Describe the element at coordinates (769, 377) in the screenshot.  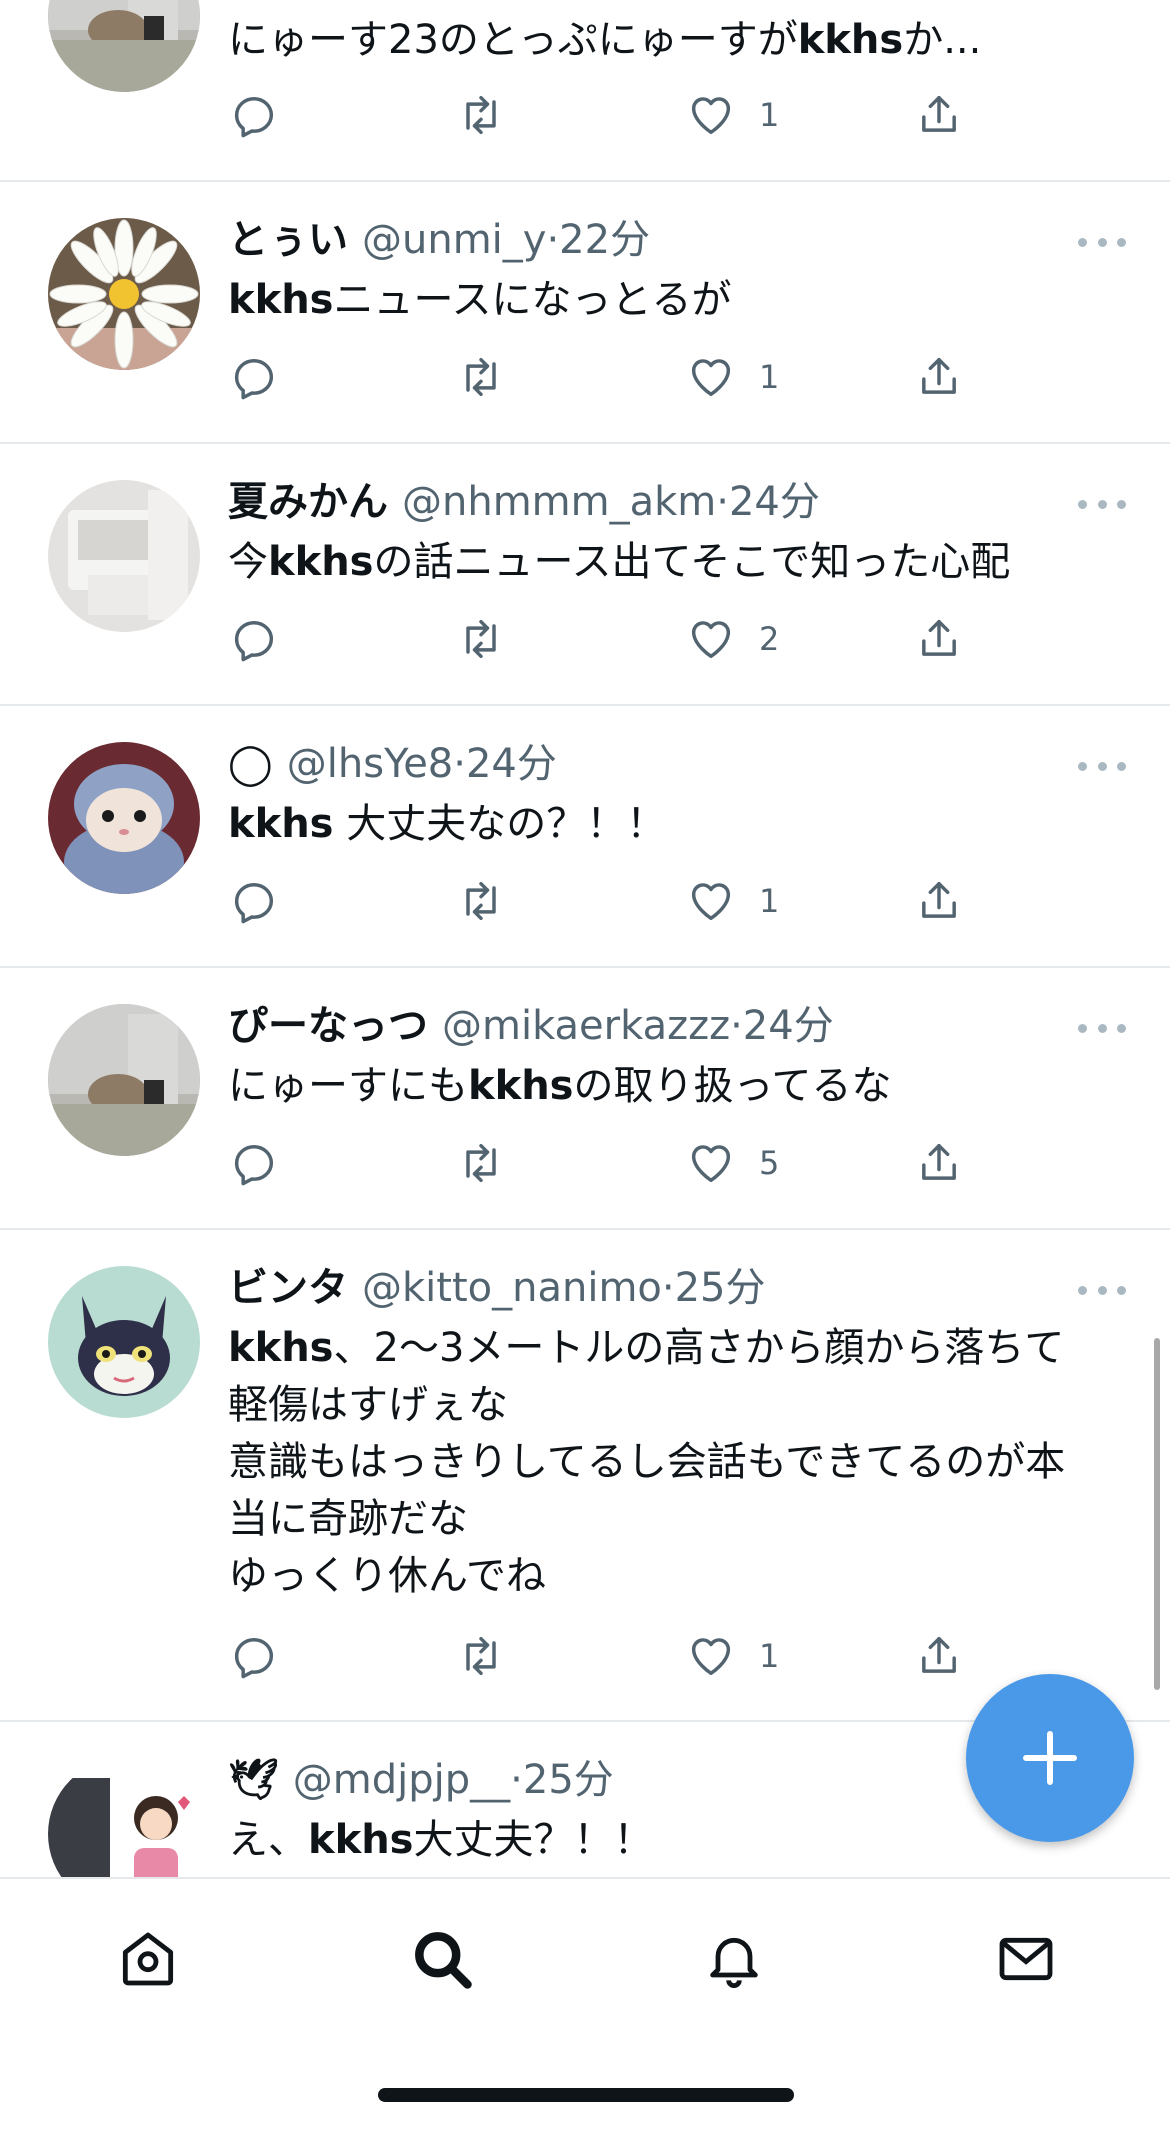
I see `like-count: 1` at that location.